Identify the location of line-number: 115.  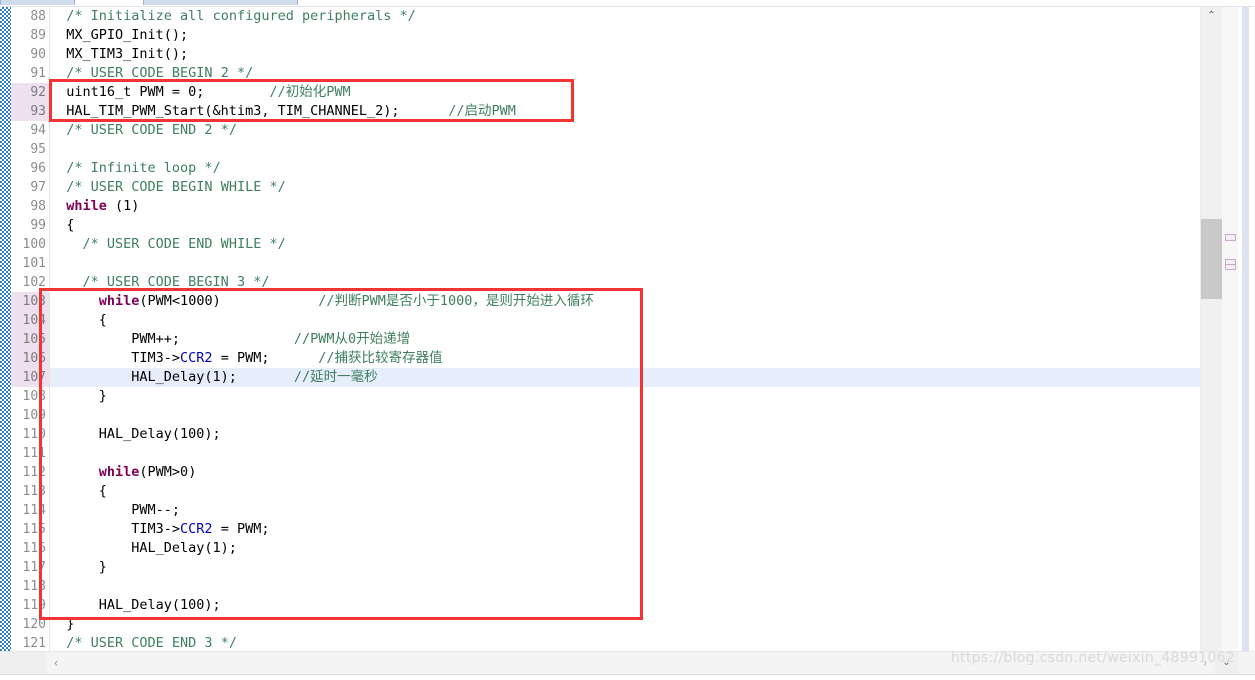
(30, 529).